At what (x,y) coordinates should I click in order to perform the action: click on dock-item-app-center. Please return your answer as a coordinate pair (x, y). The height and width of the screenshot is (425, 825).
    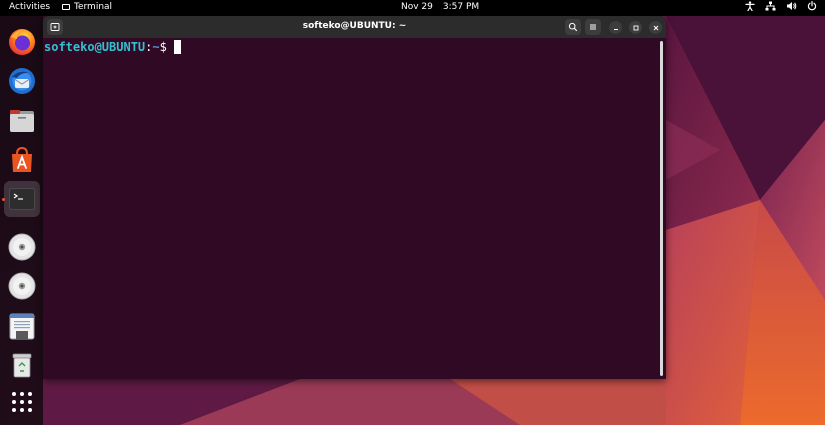
    Looking at the image, I should click on (22, 160).